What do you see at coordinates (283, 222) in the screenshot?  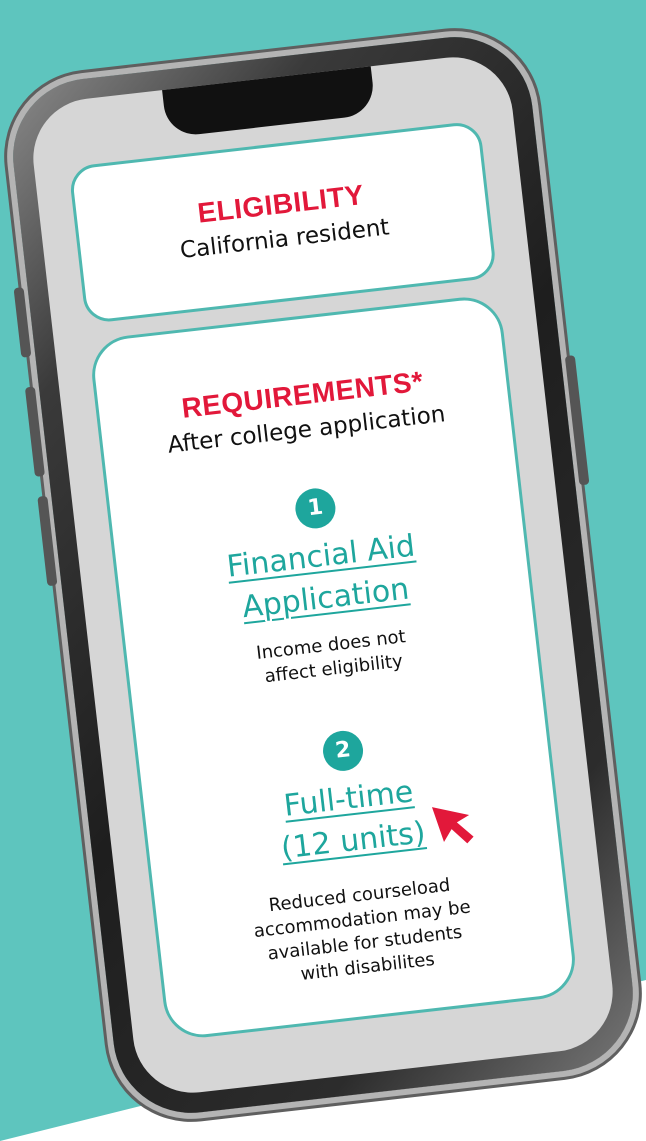 I see `eligibility-card: ELIGIBILITY California resident` at bounding box center [283, 222].